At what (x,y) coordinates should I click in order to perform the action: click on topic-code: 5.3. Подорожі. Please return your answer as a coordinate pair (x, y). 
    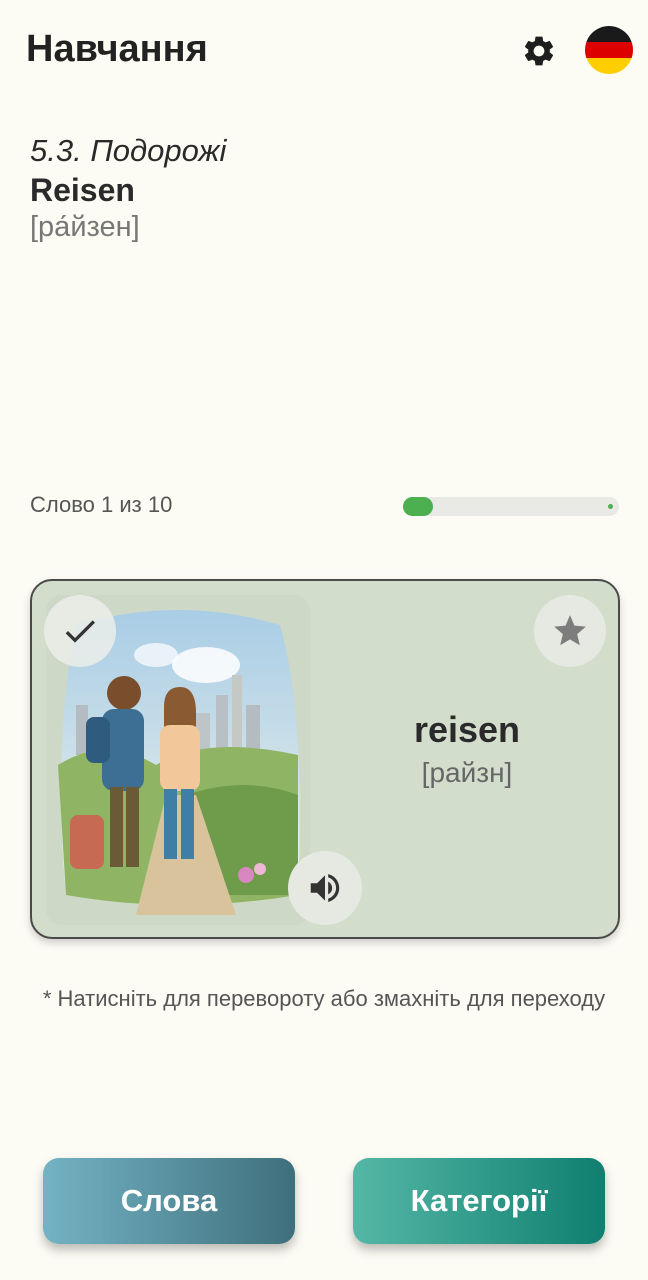
    Looking at the image, I should click on (128, 150).